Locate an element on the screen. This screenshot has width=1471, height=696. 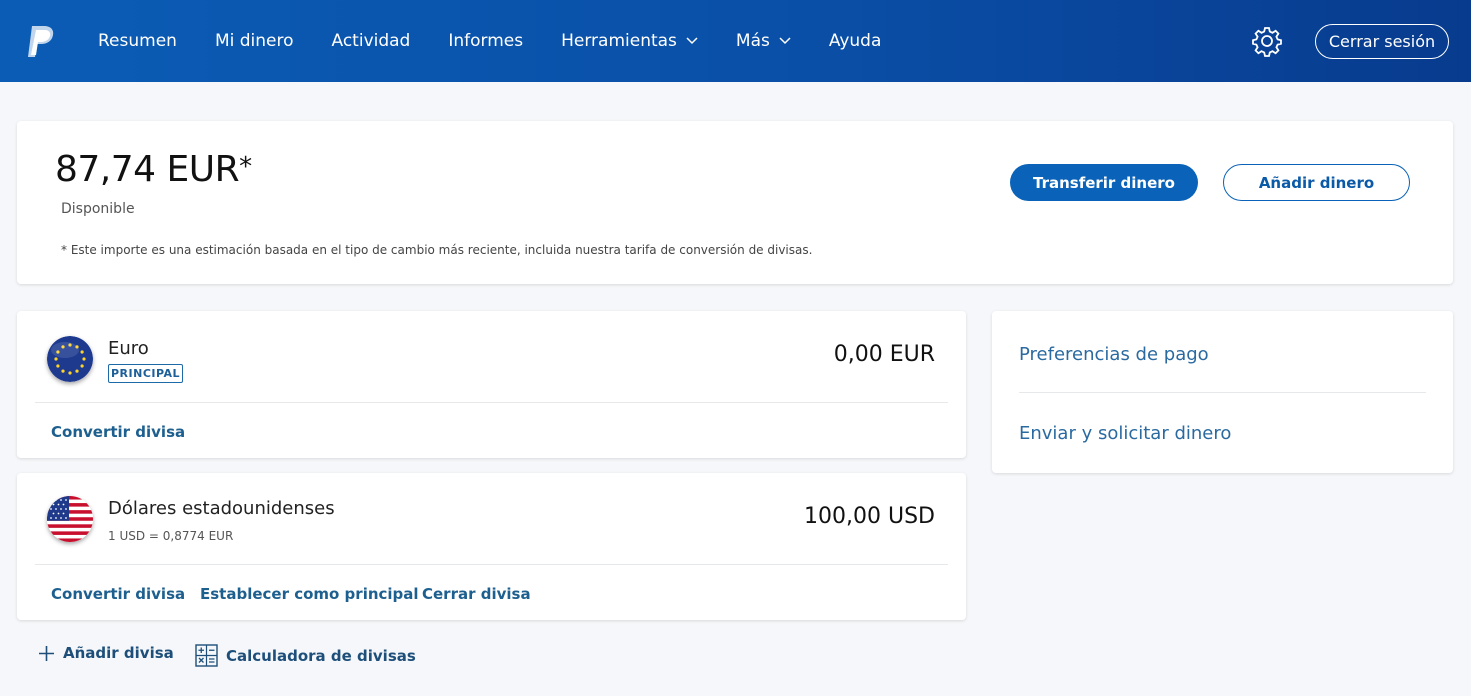
nav-label: Mi dinero is located at coordinates (254, 41).